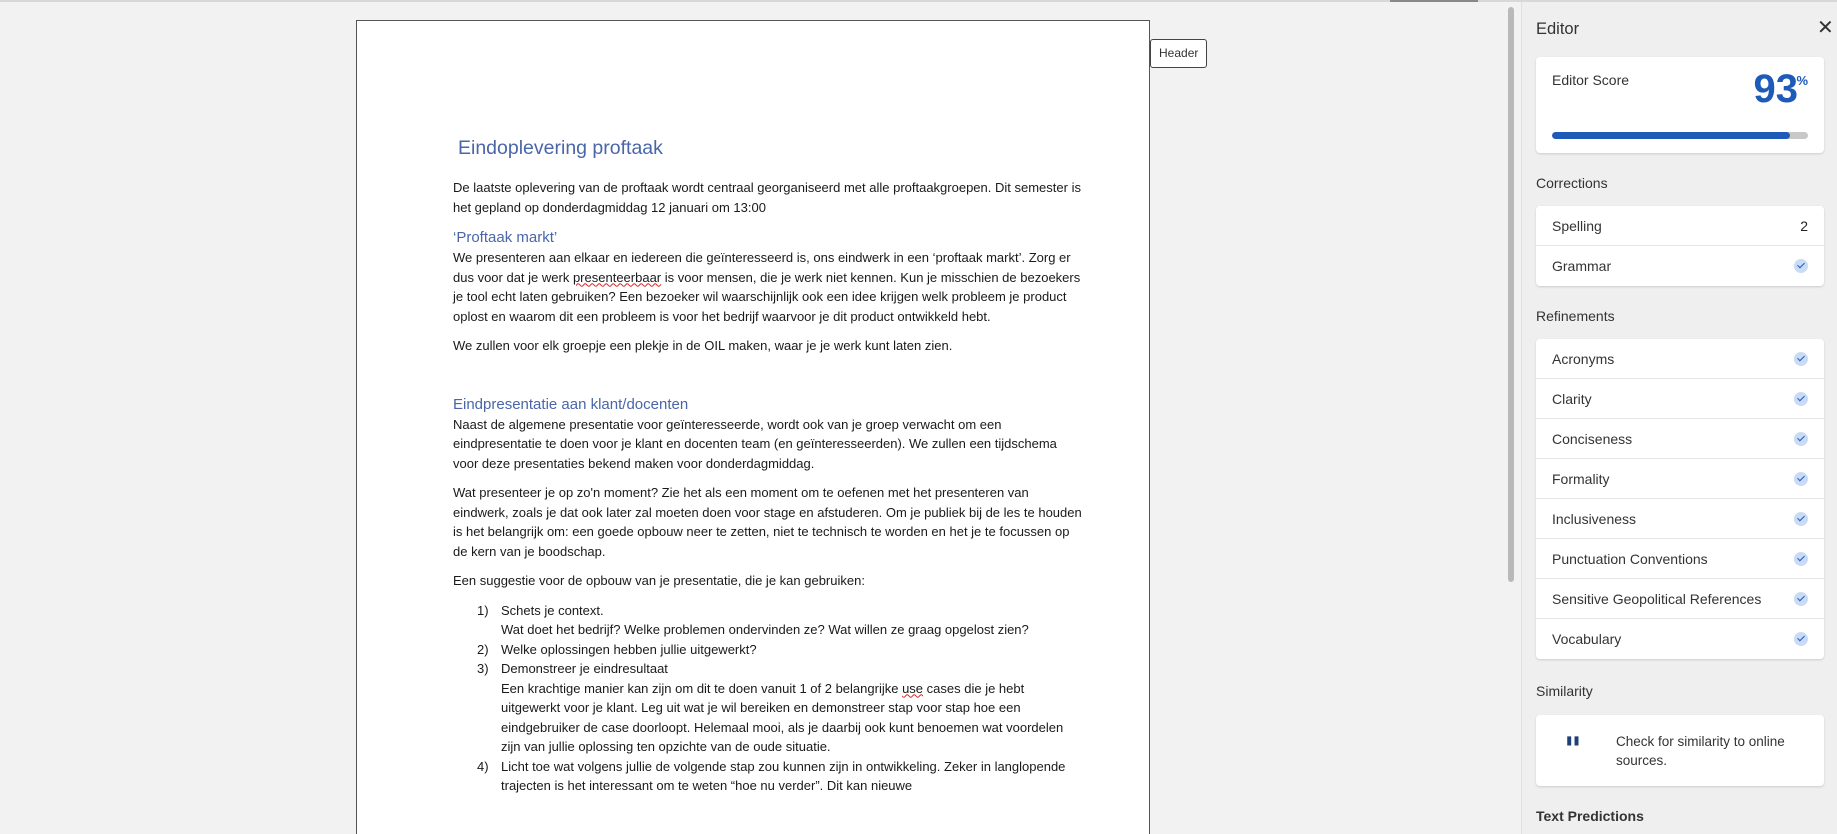 The height and width of the screenshot is (834, 1837). What do you see at coordinates (1572, 183) in the screenshot?
I see `corrections-heading: Corrections` at bounding box center [1572, 183].